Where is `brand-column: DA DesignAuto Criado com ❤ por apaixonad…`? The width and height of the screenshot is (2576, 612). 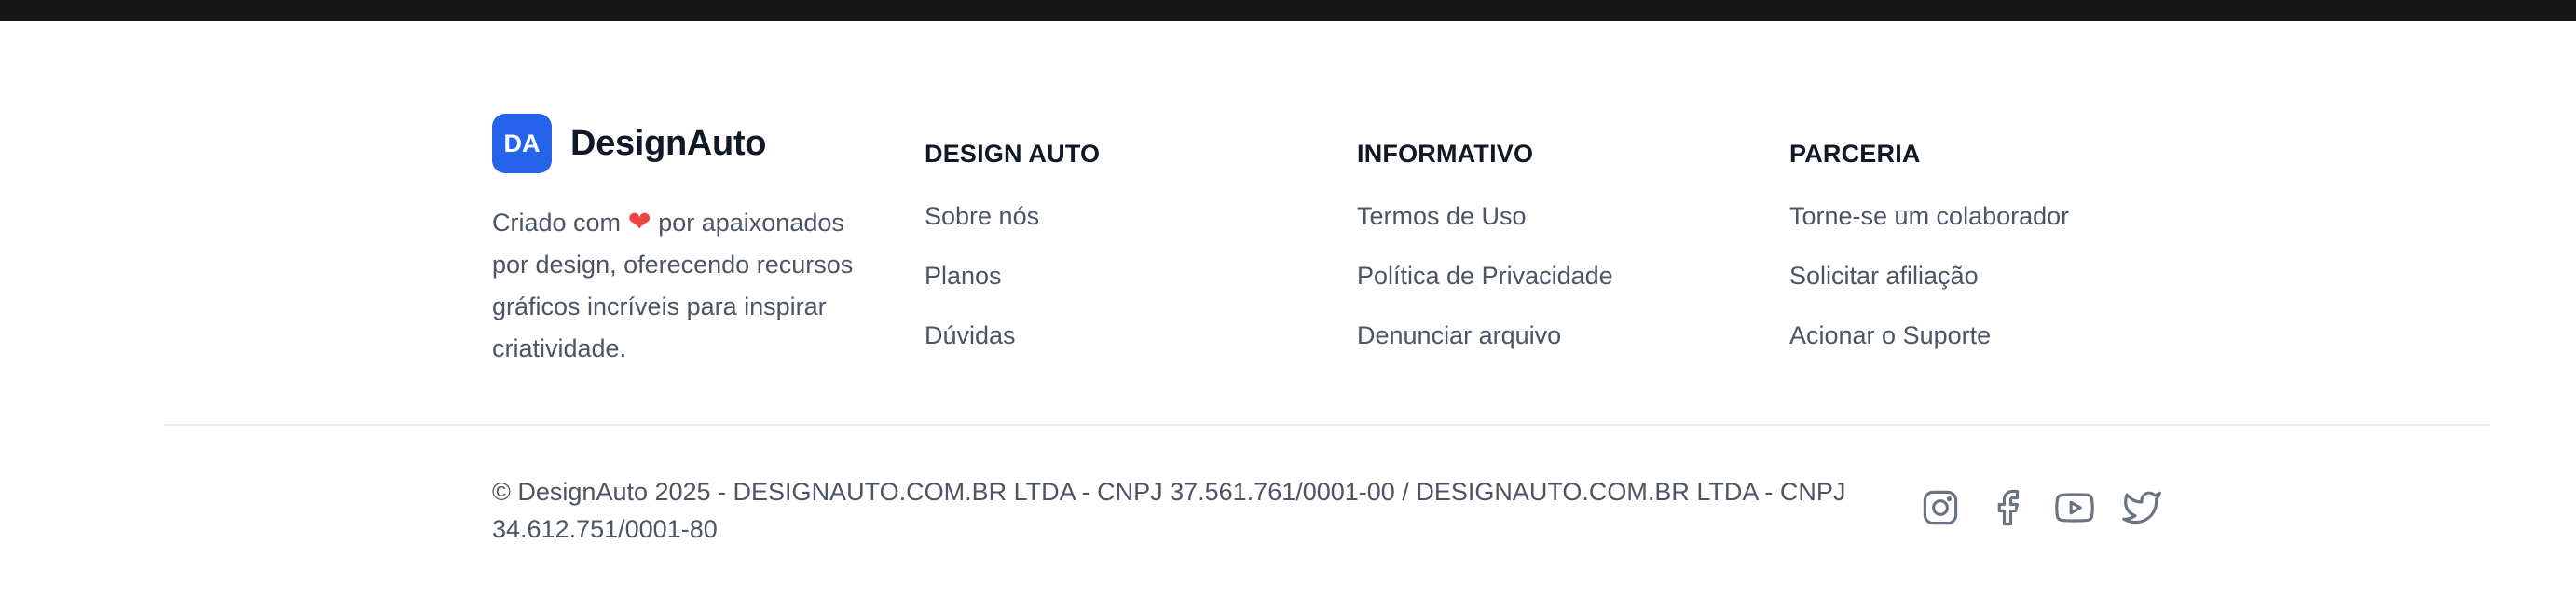 brand-column: DA DesignAuto Criado com ❤ por apaixonad… is located at coordinates (688, 242).